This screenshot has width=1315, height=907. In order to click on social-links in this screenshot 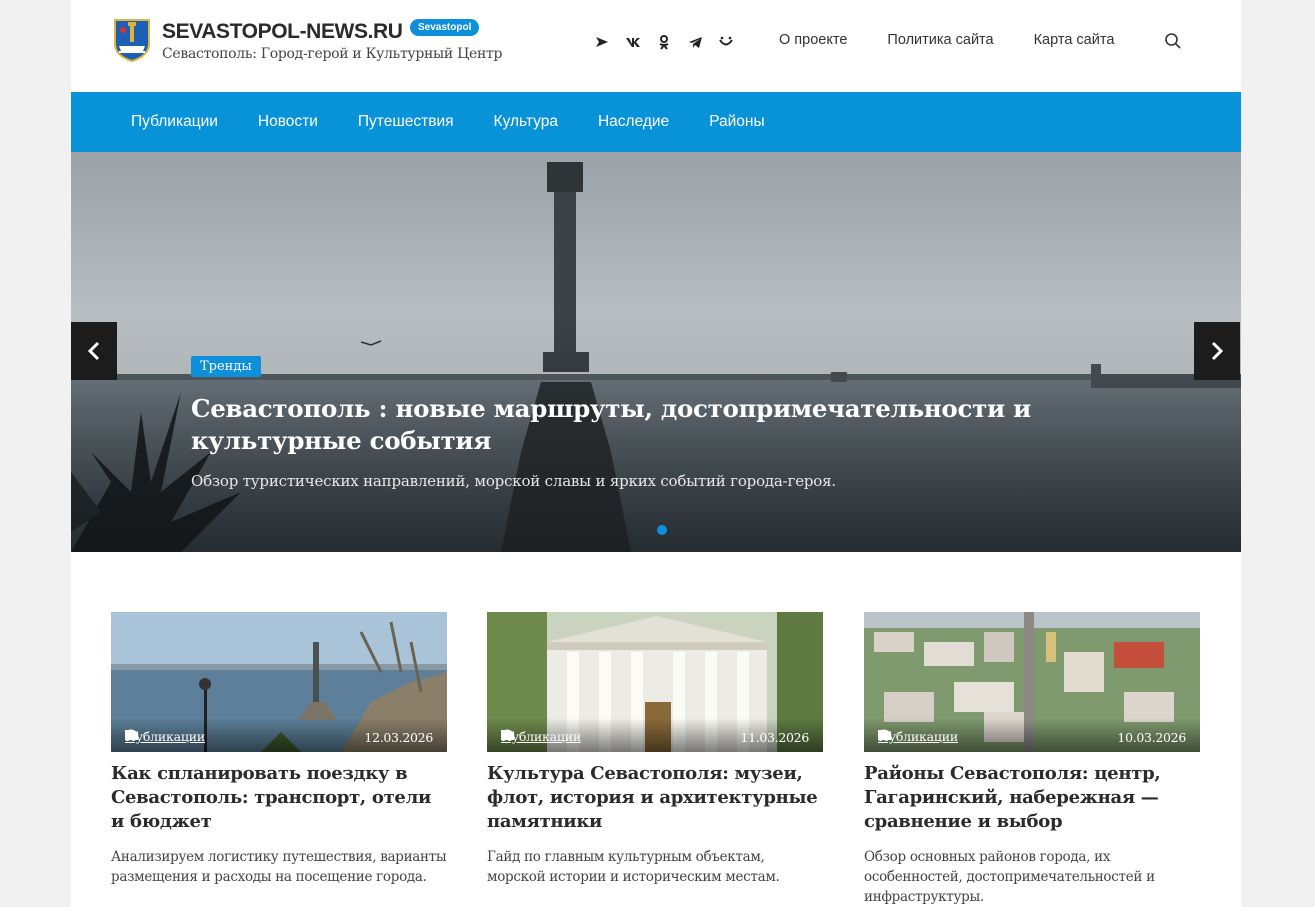, I will do `click(664, 42)`.